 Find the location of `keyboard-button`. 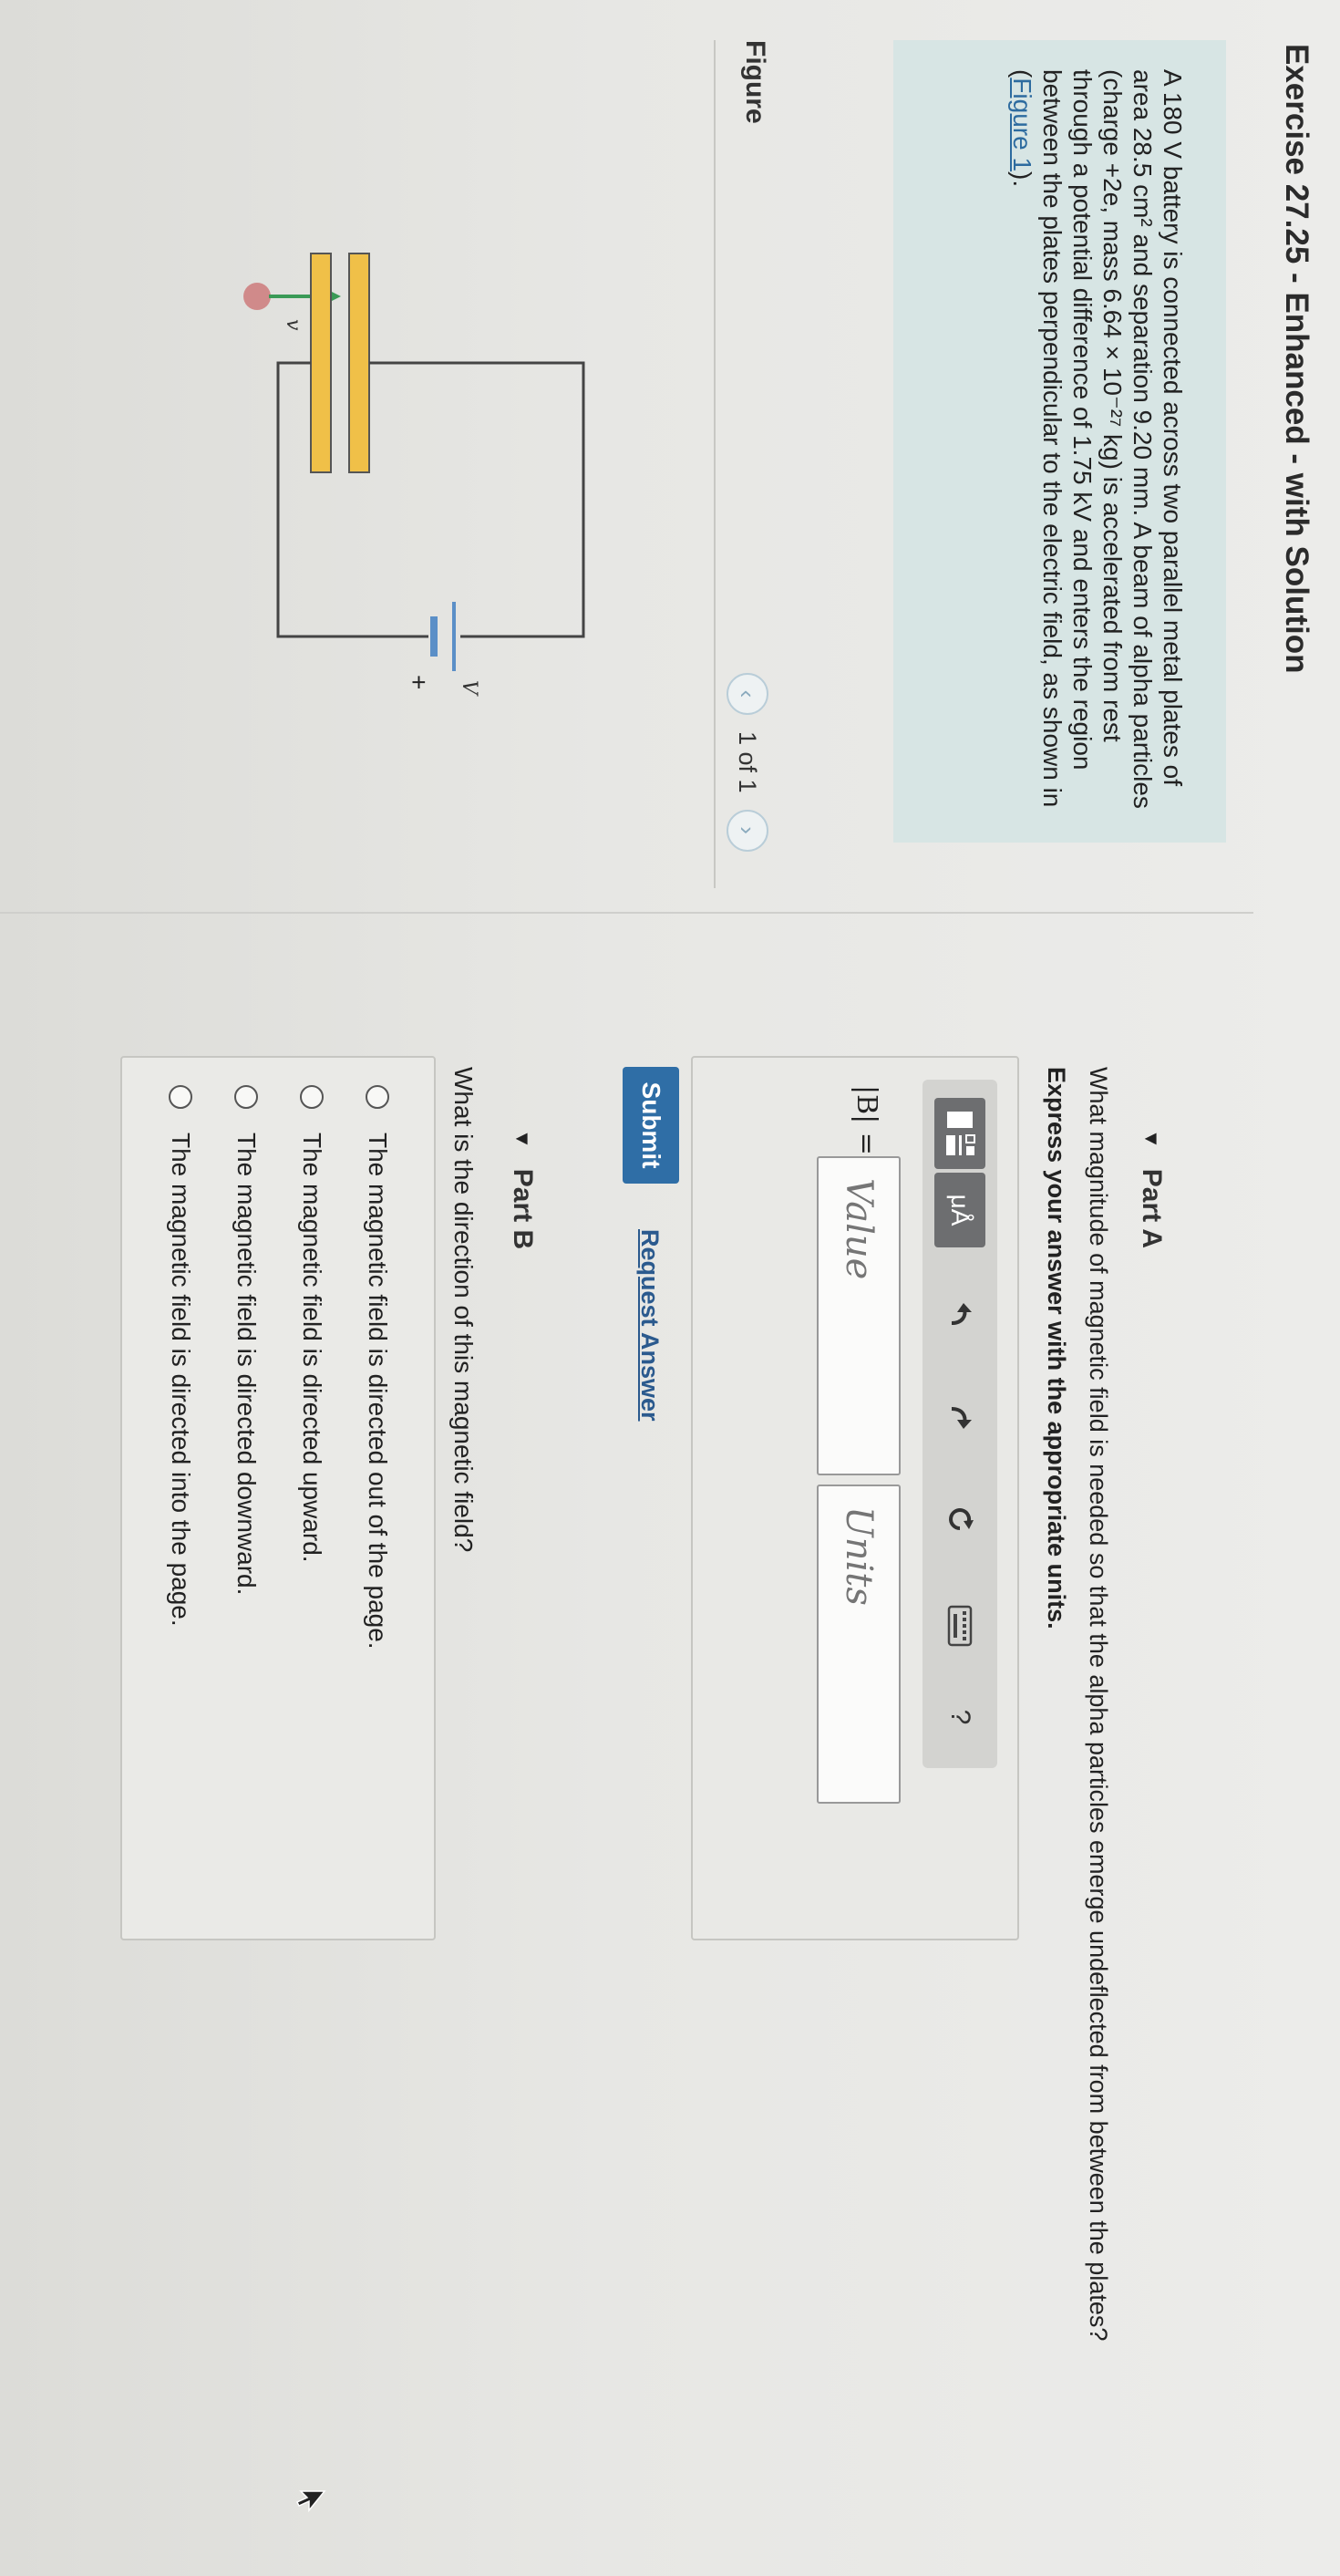

keyboard-button is located at coordinates (959, 1626).